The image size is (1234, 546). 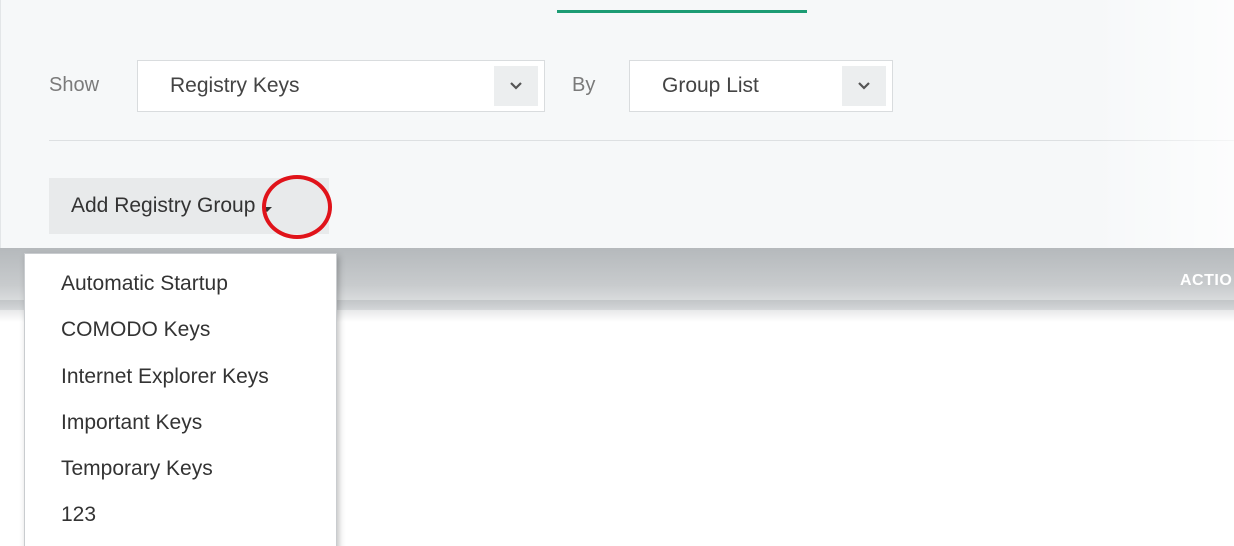 What do you see at coordinates (641, 140) in the screenshot?
I see `divider` at bounding box center [641, 140].